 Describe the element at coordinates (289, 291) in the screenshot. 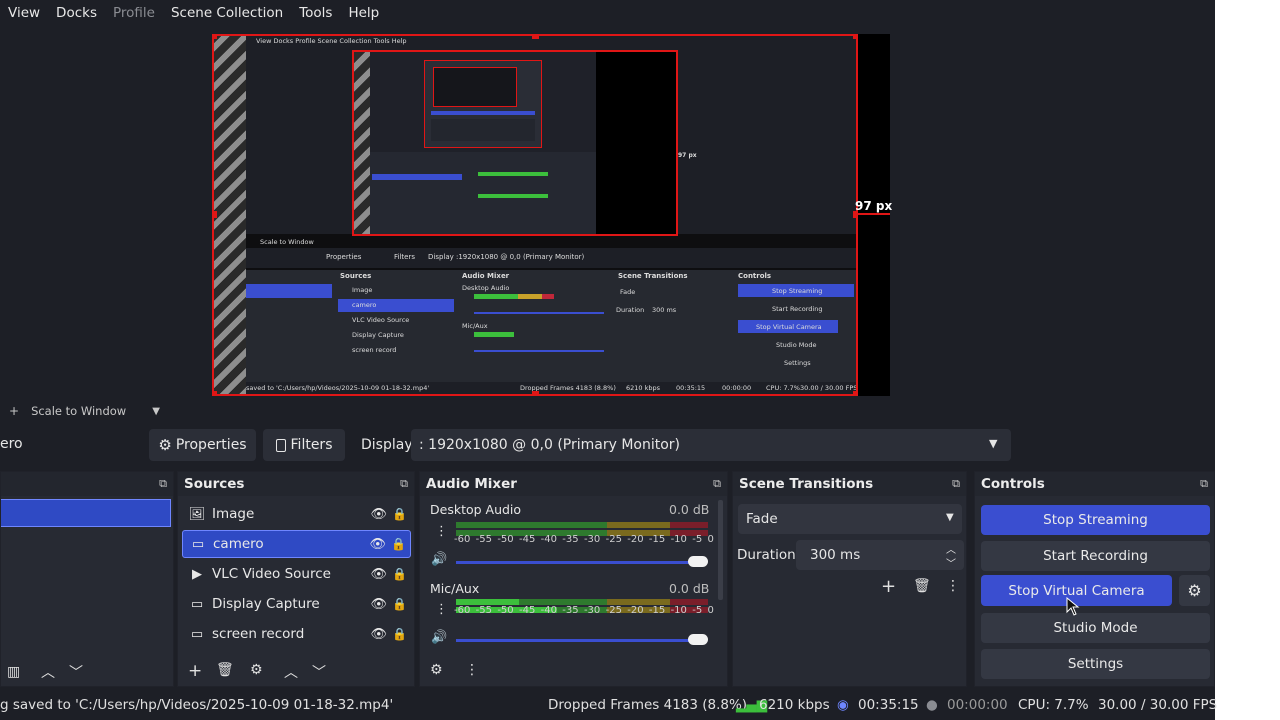

I see `mini-scene-selected` at that location.